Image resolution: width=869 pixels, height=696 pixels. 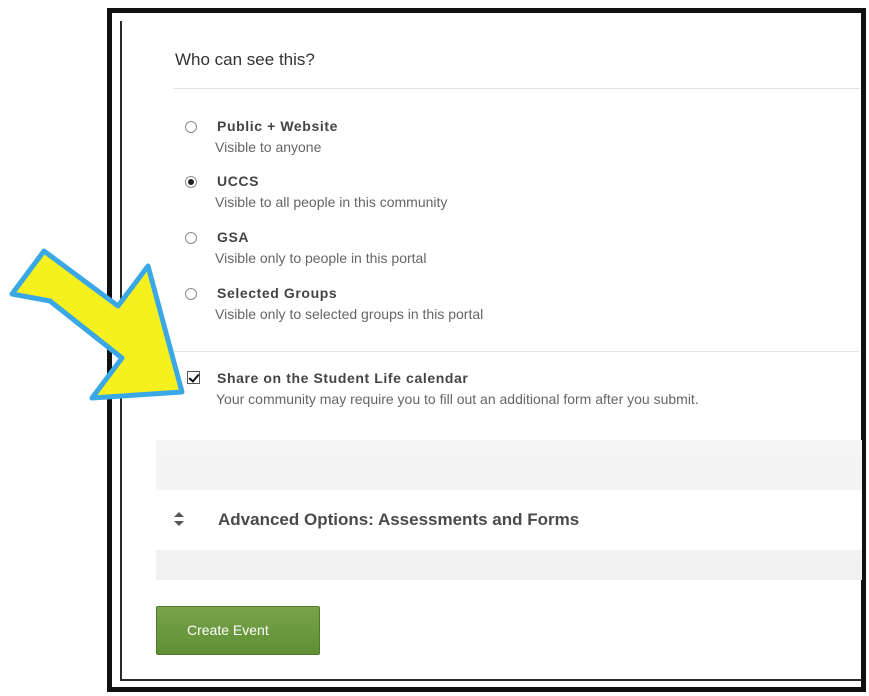 I want to click on advanced-options-toggle: Advanced Options: Assessments and Forms, so click(x=509, y=520).